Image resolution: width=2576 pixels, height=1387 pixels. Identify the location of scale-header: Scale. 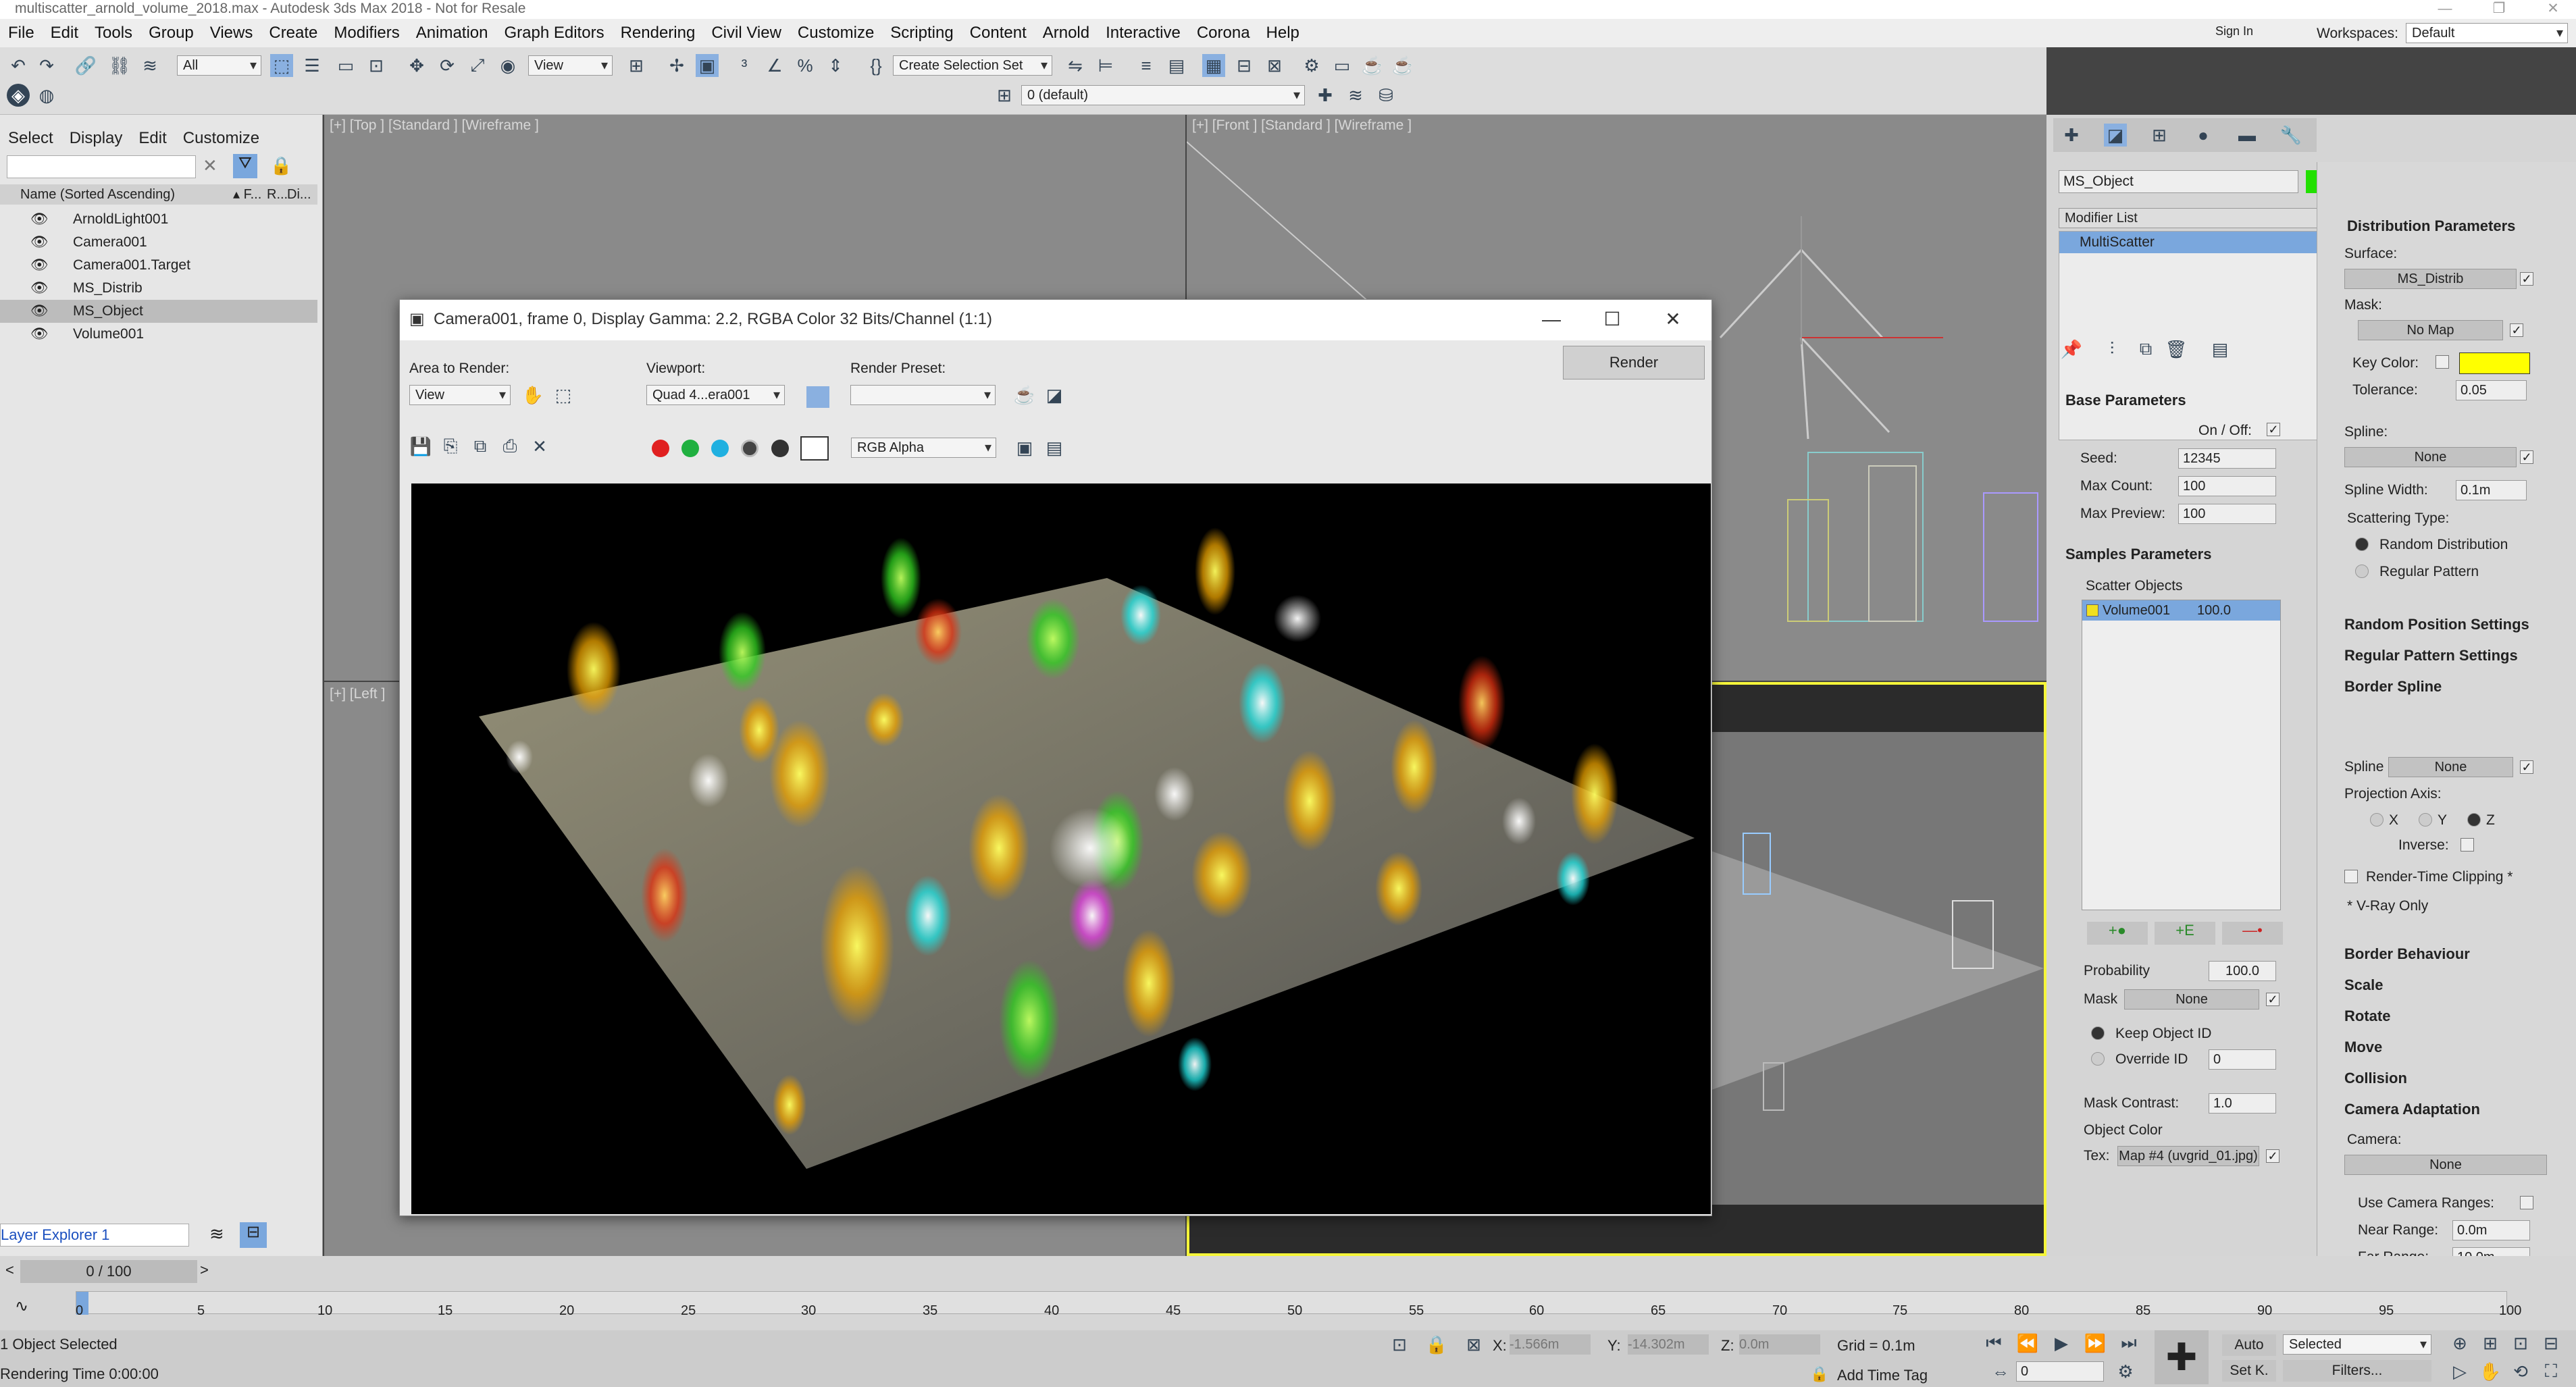
(2364, 985).